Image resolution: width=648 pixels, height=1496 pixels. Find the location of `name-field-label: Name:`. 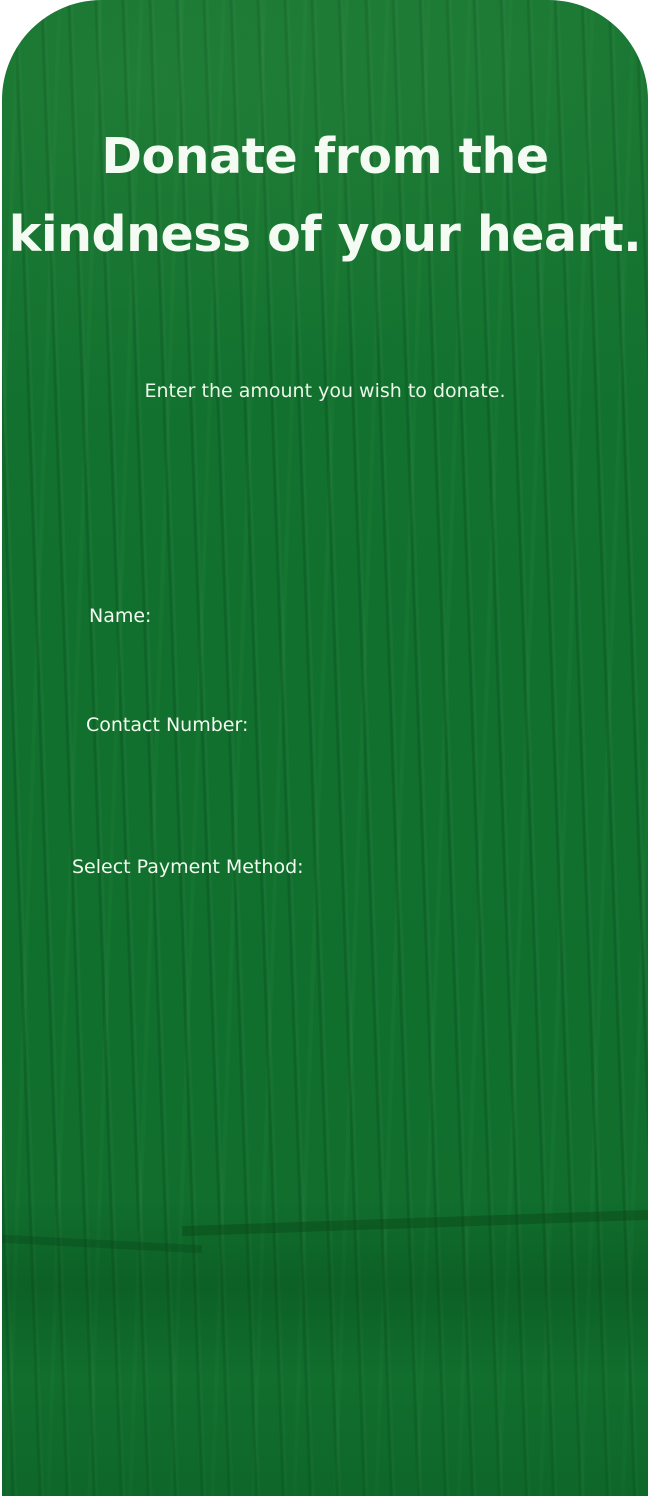

name-field-label: Name: is located at coordinates (120, 616).